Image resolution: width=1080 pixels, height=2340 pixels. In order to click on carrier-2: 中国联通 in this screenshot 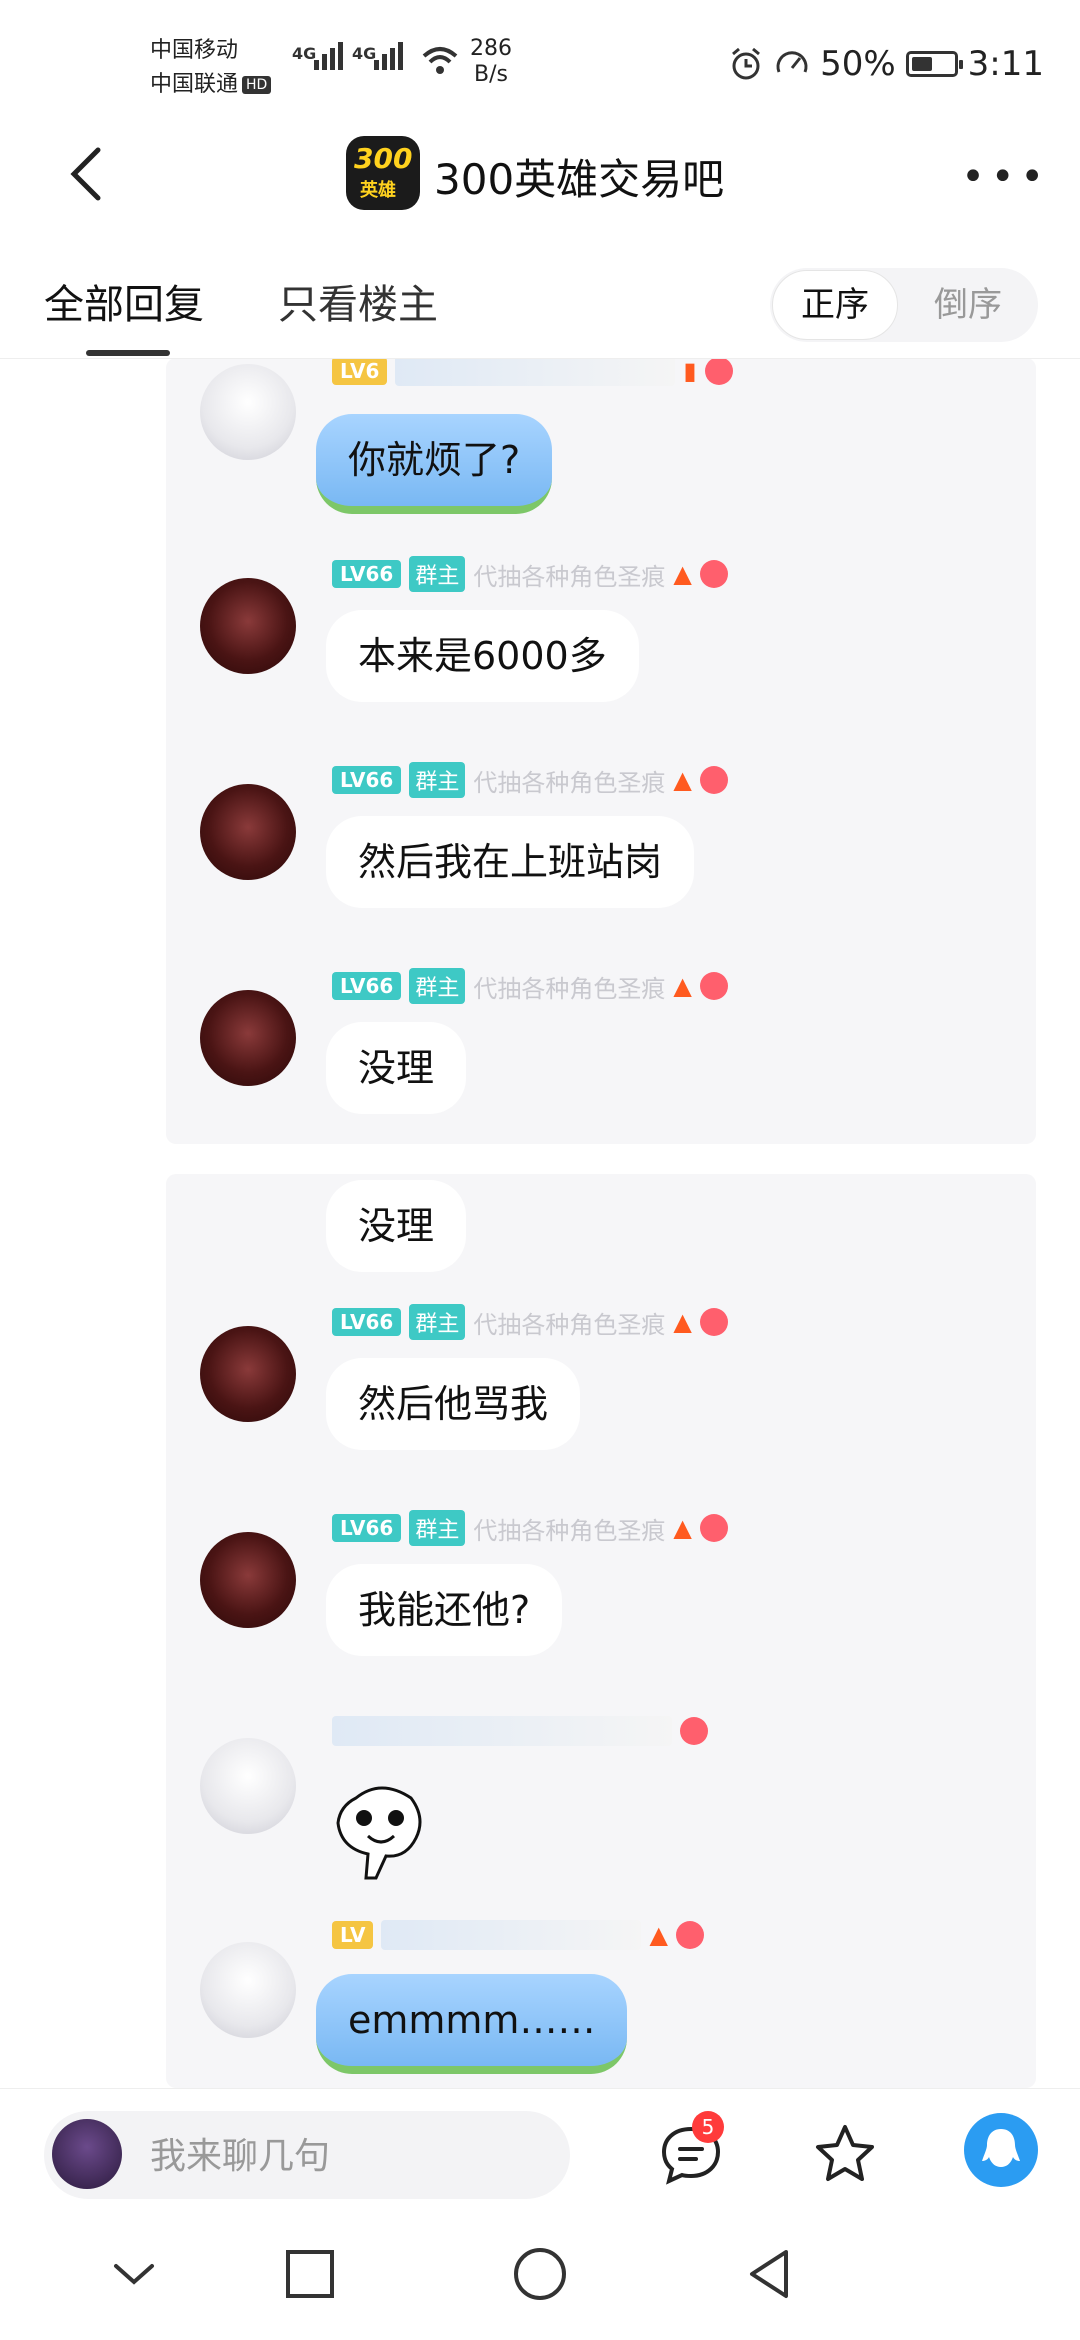, I will do `click(194, 84)`.